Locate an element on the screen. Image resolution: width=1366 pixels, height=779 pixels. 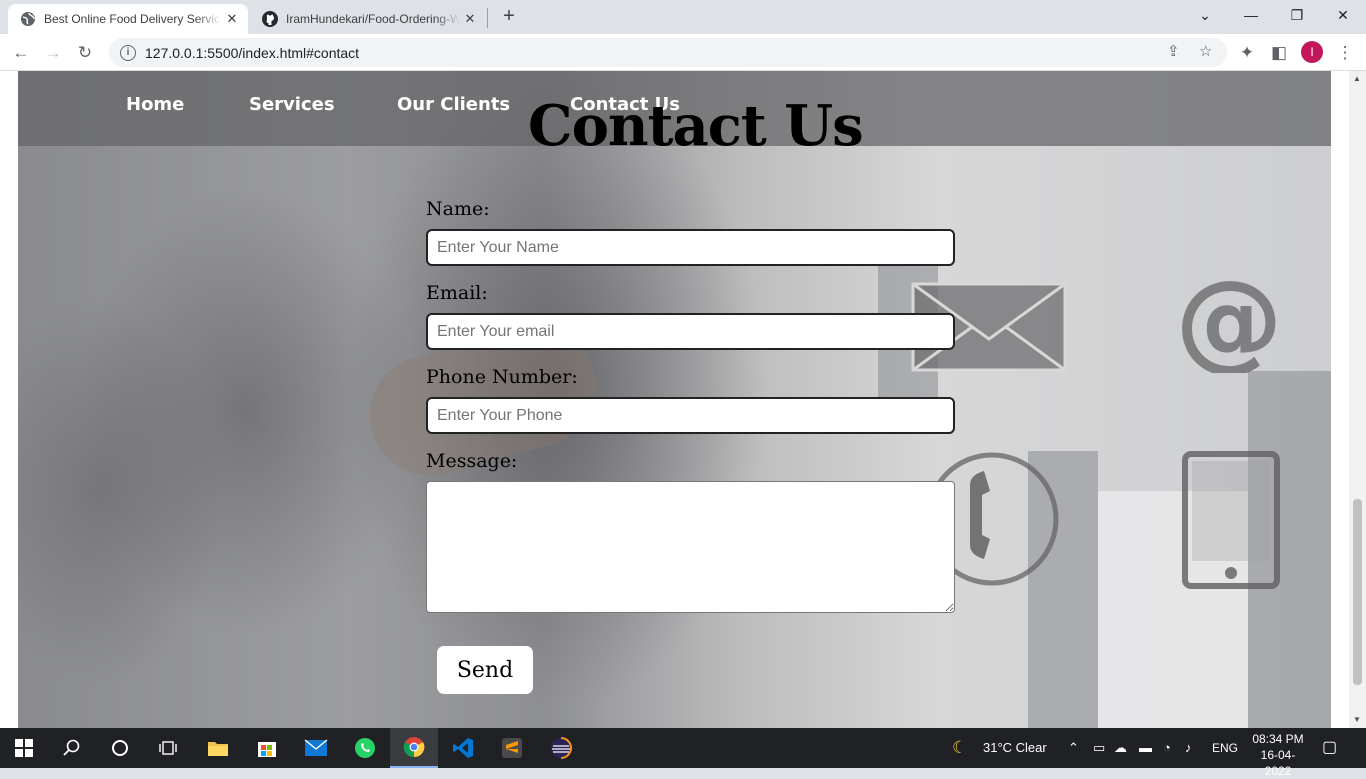
share-icon: ⇪ is located at coordinates (1173, 51).